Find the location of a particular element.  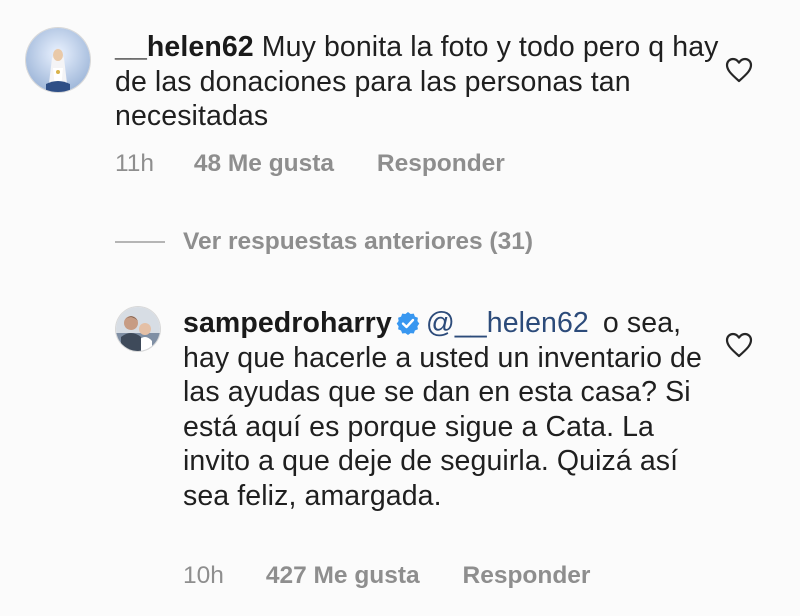

view-previous-replies-label: Ver respuestas anteriores (31) is located at coordinates (358, 241).